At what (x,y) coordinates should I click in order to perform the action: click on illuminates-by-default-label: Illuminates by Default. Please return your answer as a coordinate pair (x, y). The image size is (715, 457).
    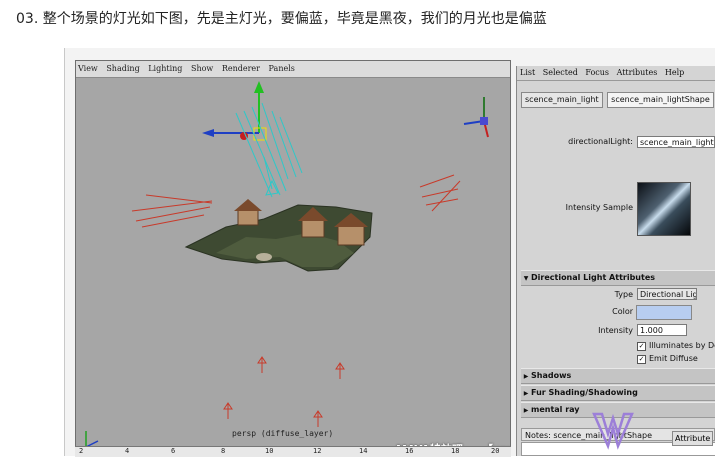
    Looking at the image, I should click on (682, 345).